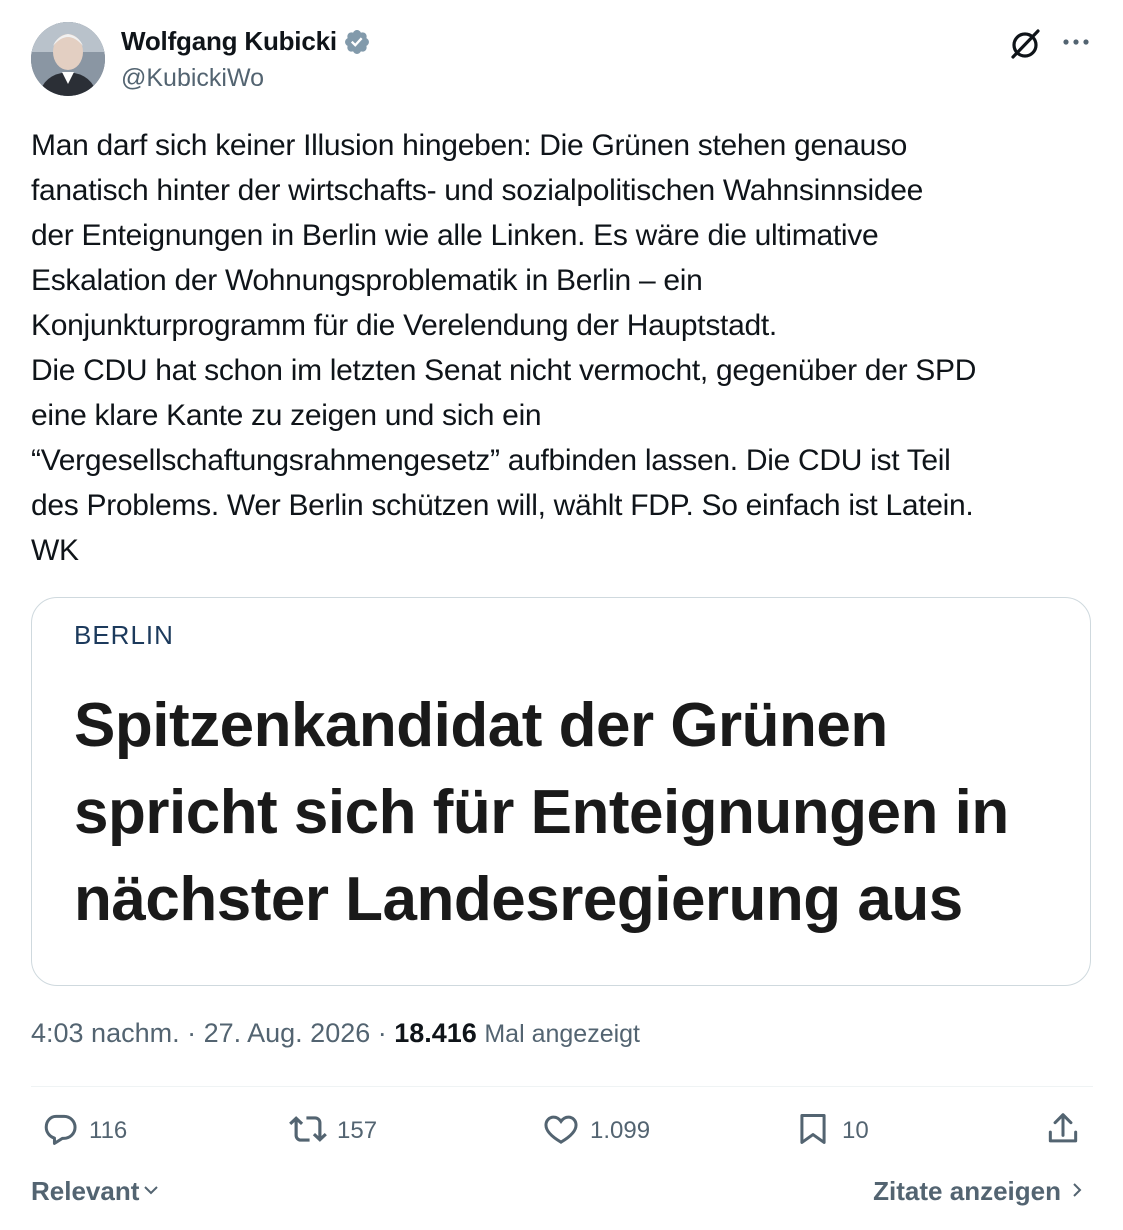 Image resolution: width=1123 pixels, height=1230 pixels. What do you see at coordinates (813, 1131) in the screenshot?
I see `bookmark-icon` at bounding box center [813, 1131].